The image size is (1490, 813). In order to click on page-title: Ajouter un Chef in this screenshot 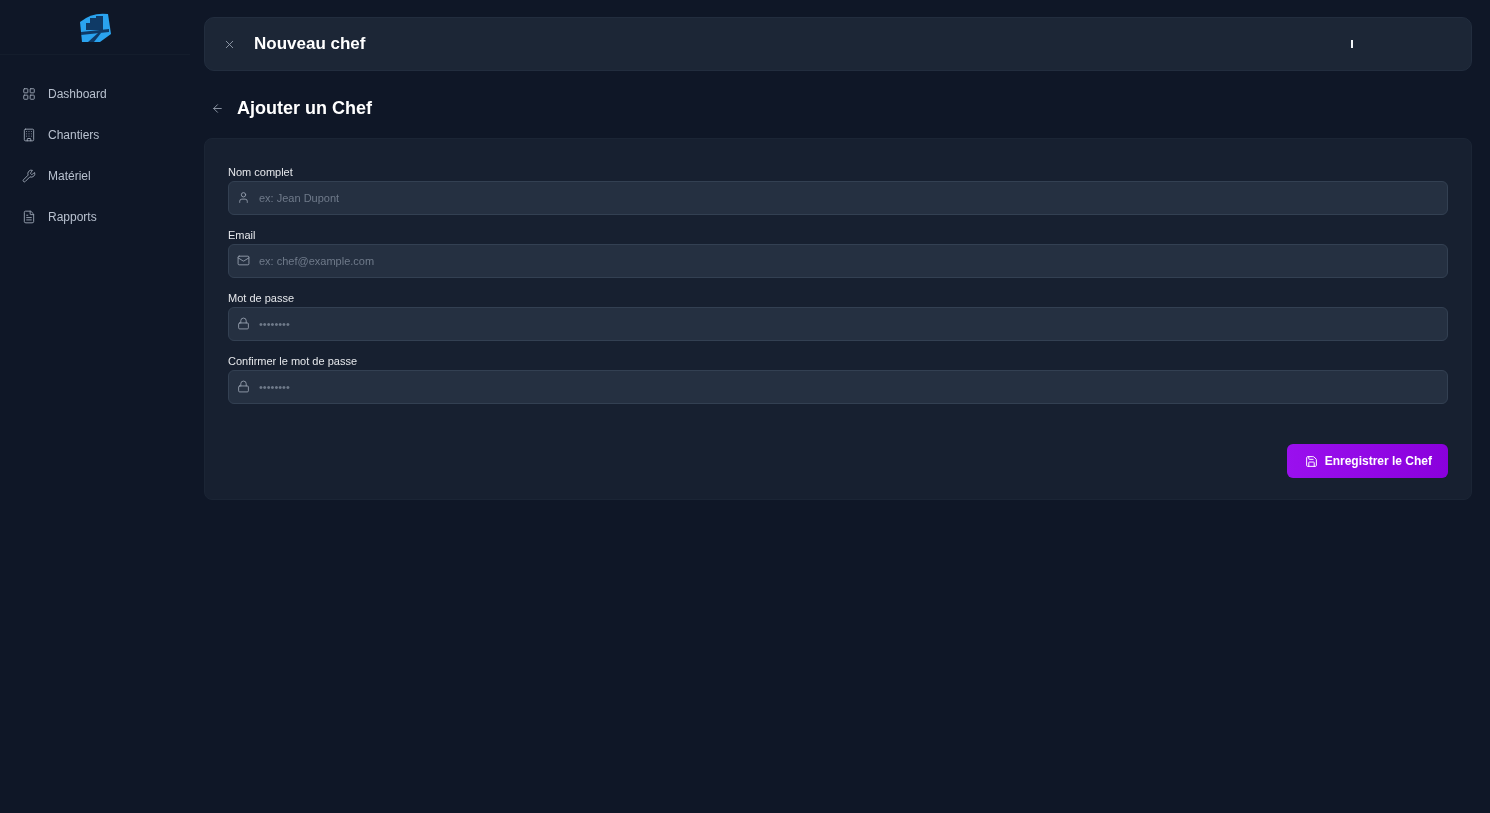, I will do `click(304, 108)`.